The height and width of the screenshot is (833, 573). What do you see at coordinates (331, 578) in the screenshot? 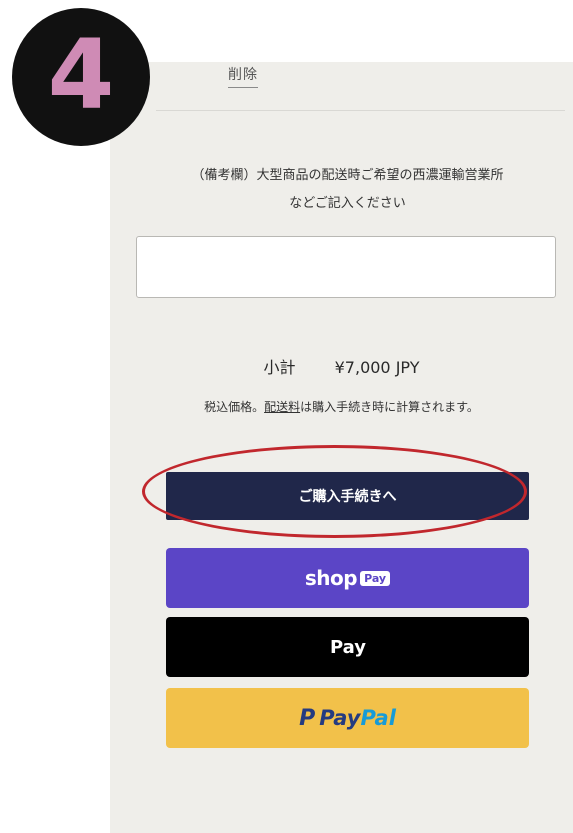
I see `shop-pay-wordmark: shop` at bounding box center [331, 578].